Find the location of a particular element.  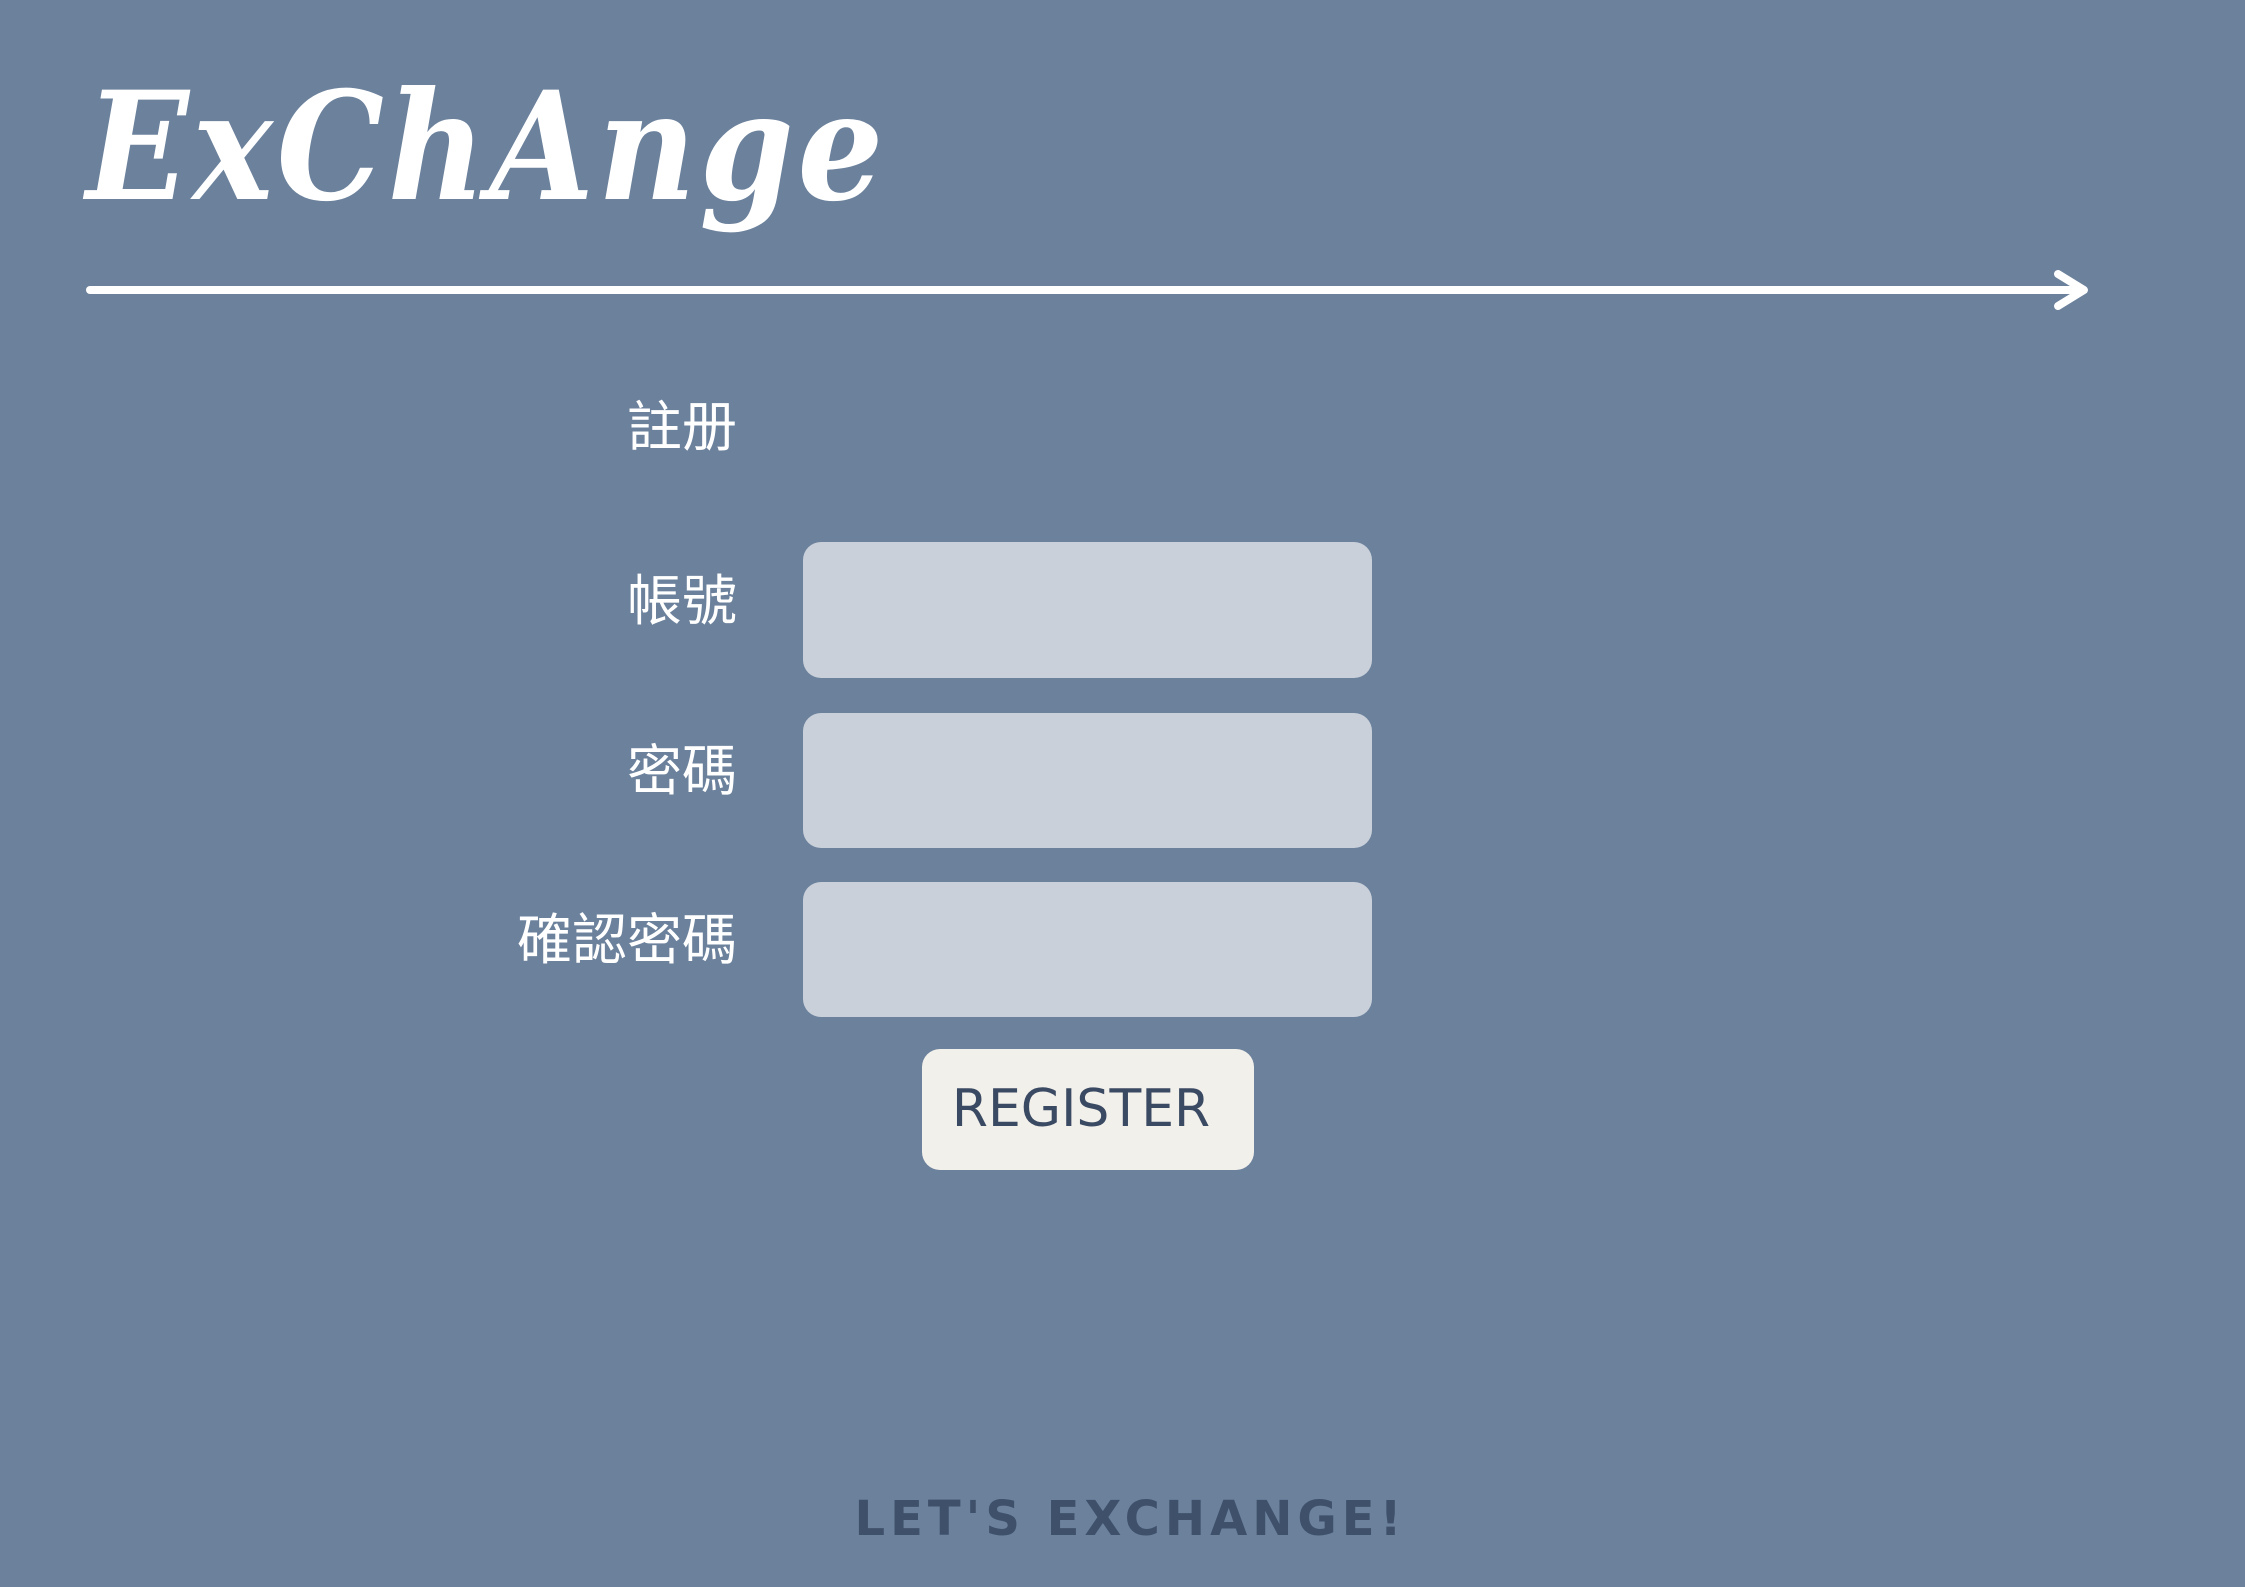

form-title: 註册 is located at coordinates (681, 427).